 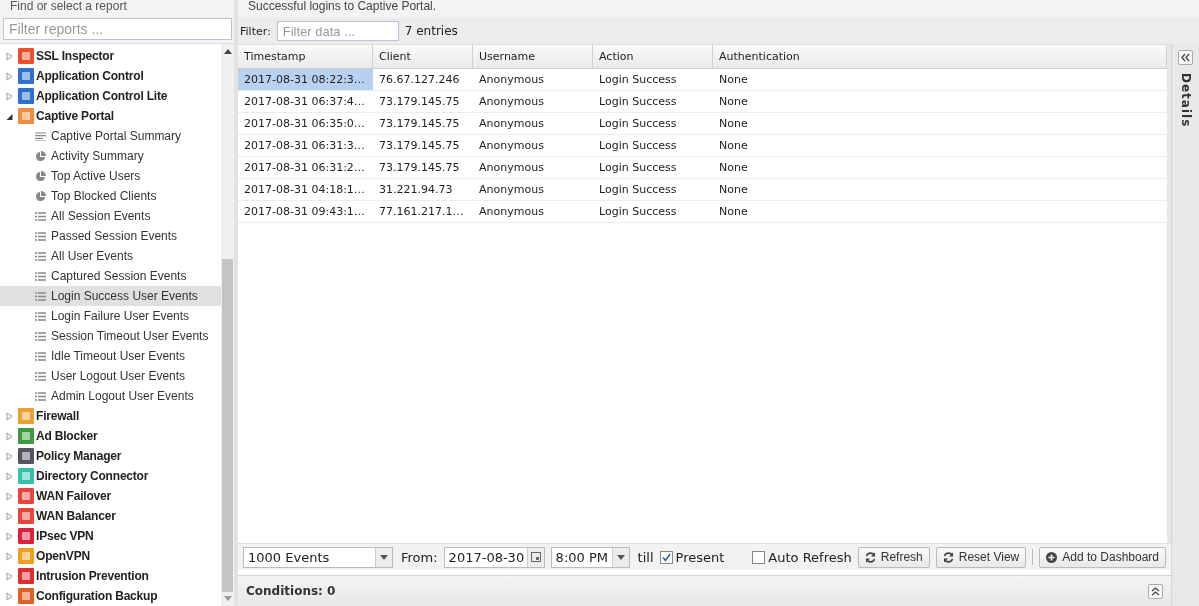 What do you see at coordinates (704, 590) in the screenshot?
I see `conditions-bar: Conditions: 0` at bounding box center [704, 590].